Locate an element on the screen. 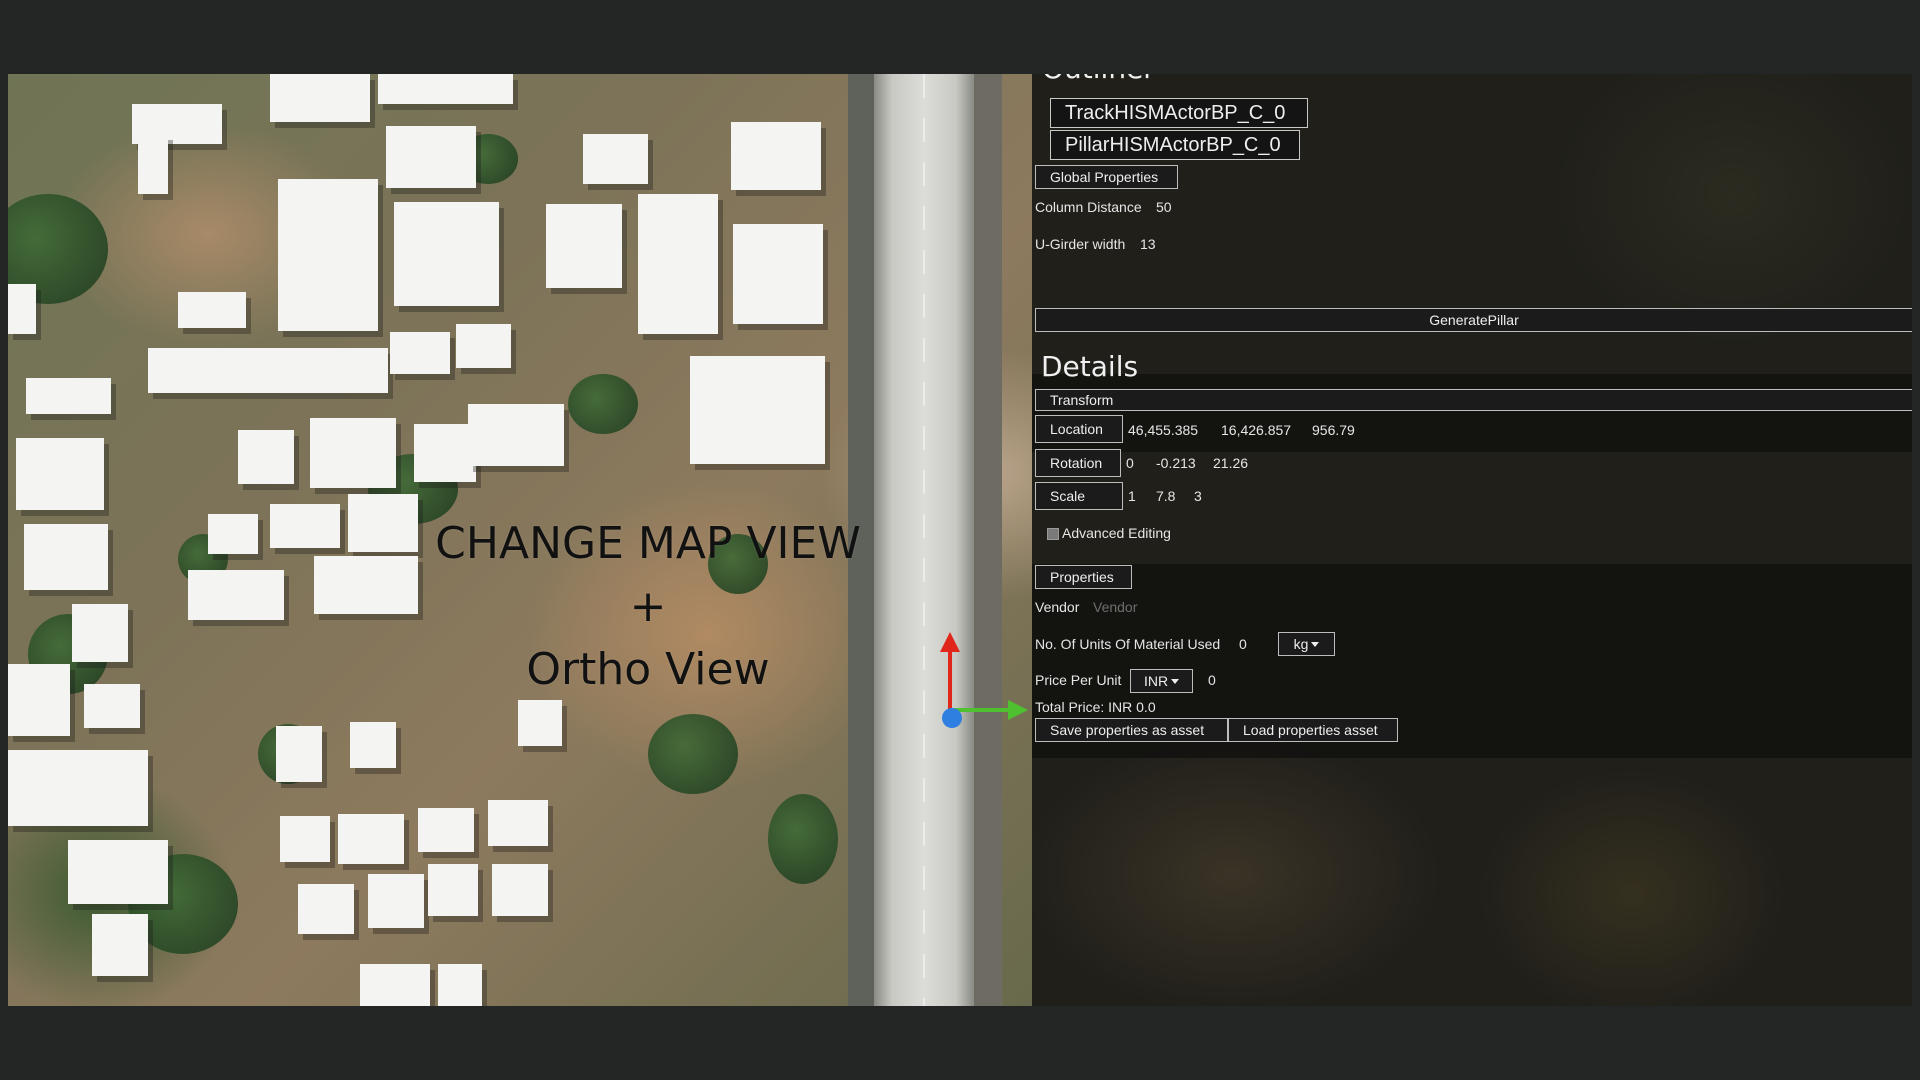  chevron-down-icon is located at coordinates (1315, 644).